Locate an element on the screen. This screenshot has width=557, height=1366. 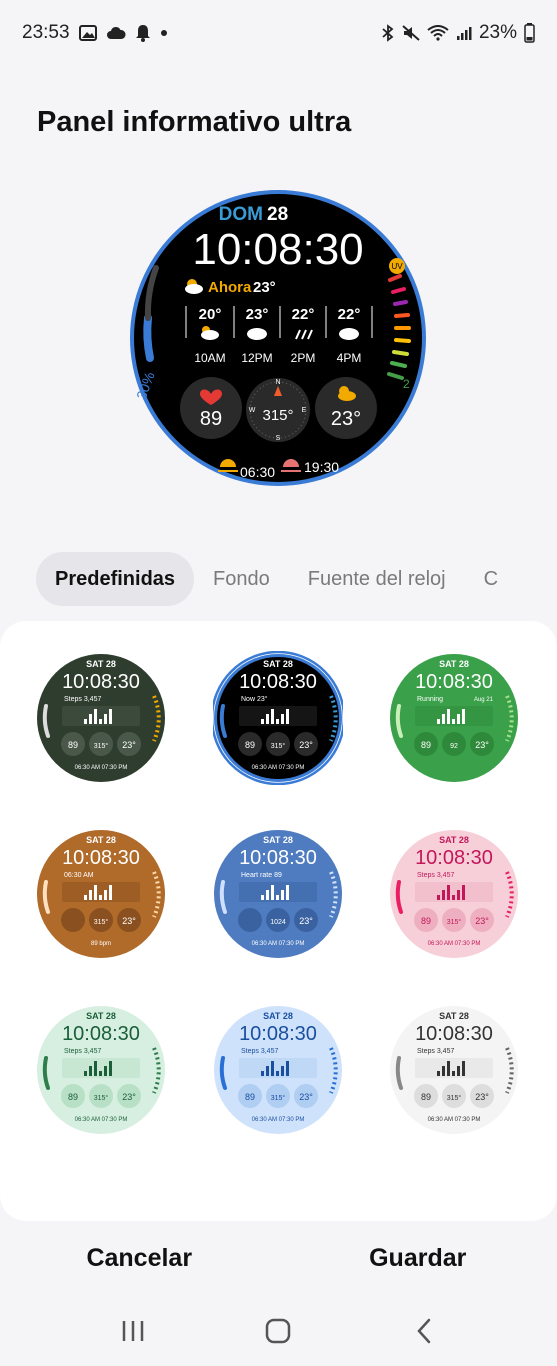
compass-w: W is located at coordinates (252, 410).